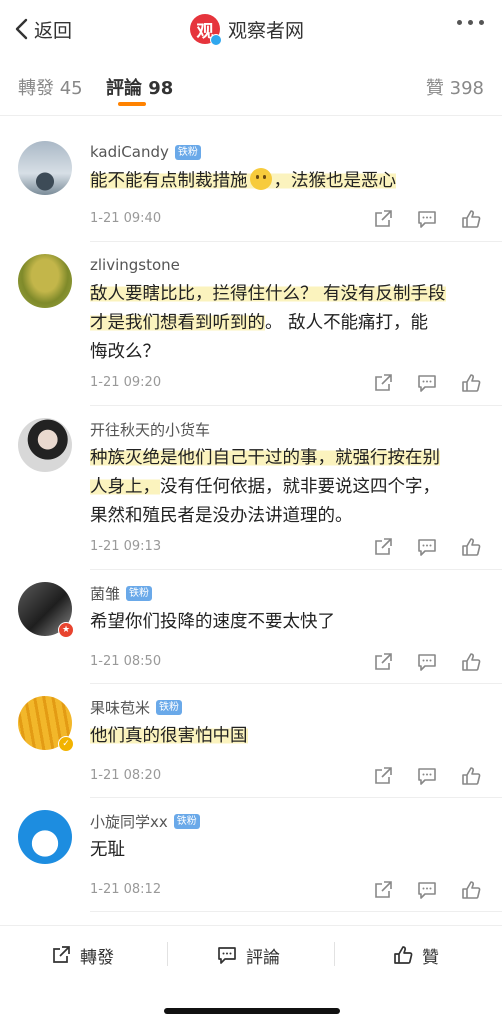  Describe the element at coordinates (161, 88) in the screenshot. I see `tab-comments-count: 98` at that location.